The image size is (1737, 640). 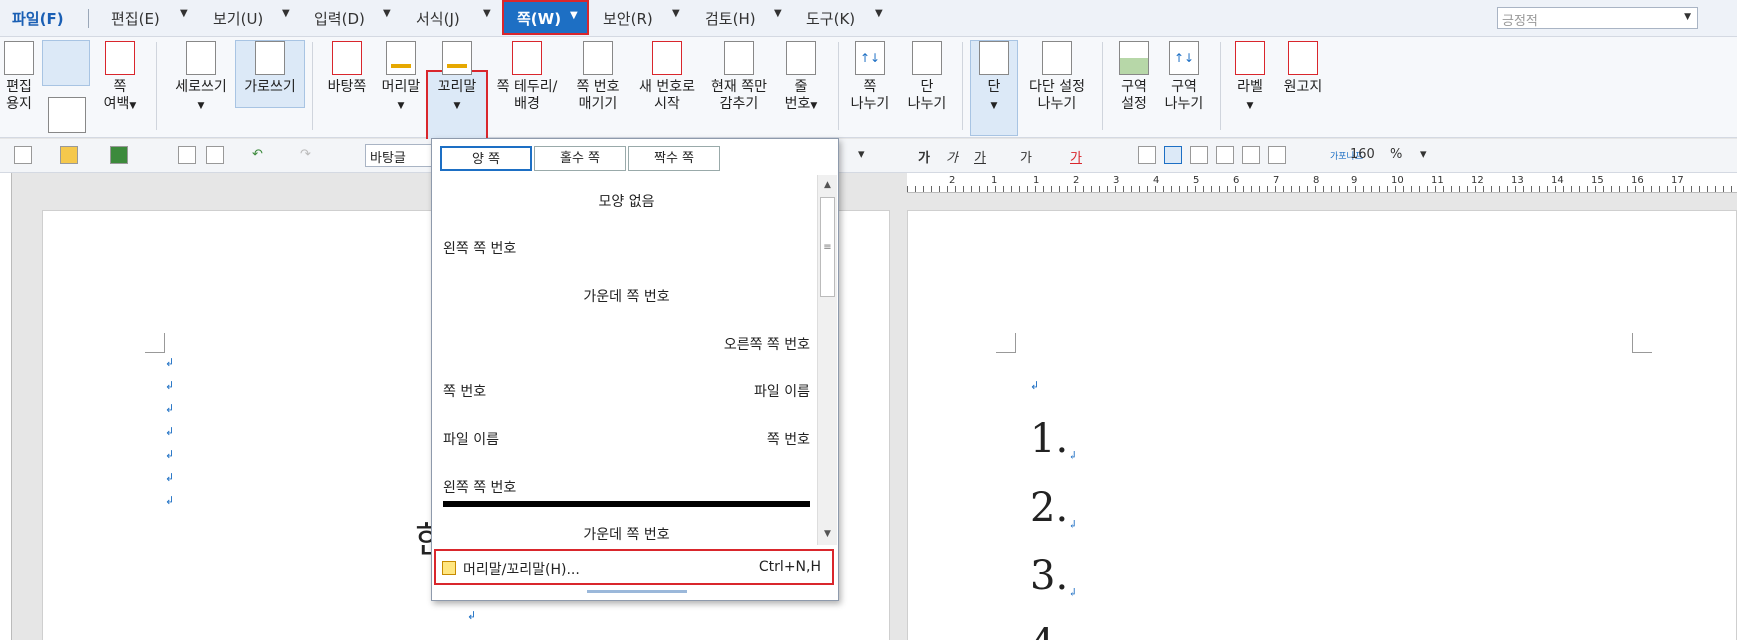 What do you see at coordinates (827, 534) in the screenshot?
I see `scroll-down-icon: ▼` at bounding box center [827, 534].